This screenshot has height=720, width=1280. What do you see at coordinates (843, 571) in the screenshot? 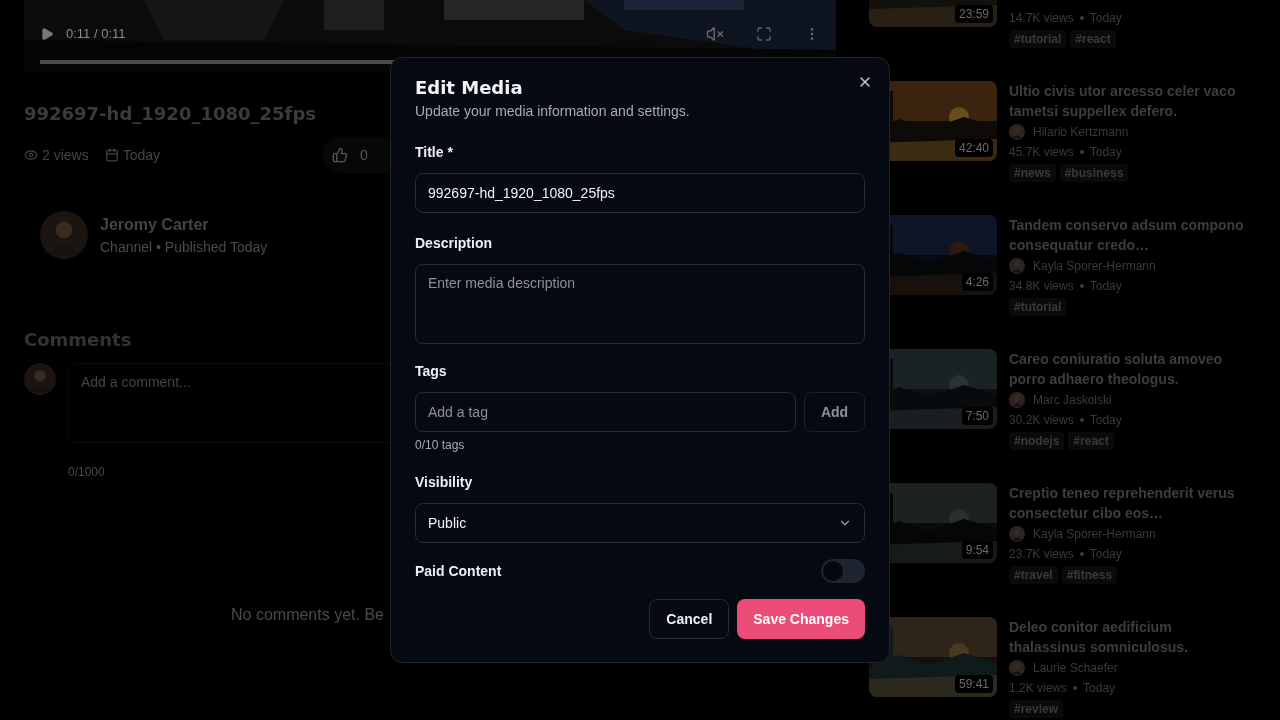
I see `paid-content-switch` at bounding box center [843, 571].